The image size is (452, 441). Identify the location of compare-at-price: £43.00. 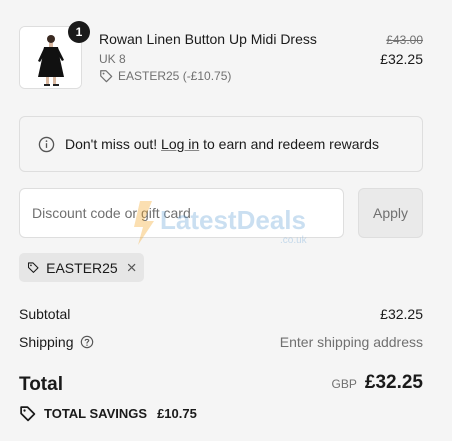
(404, 40).